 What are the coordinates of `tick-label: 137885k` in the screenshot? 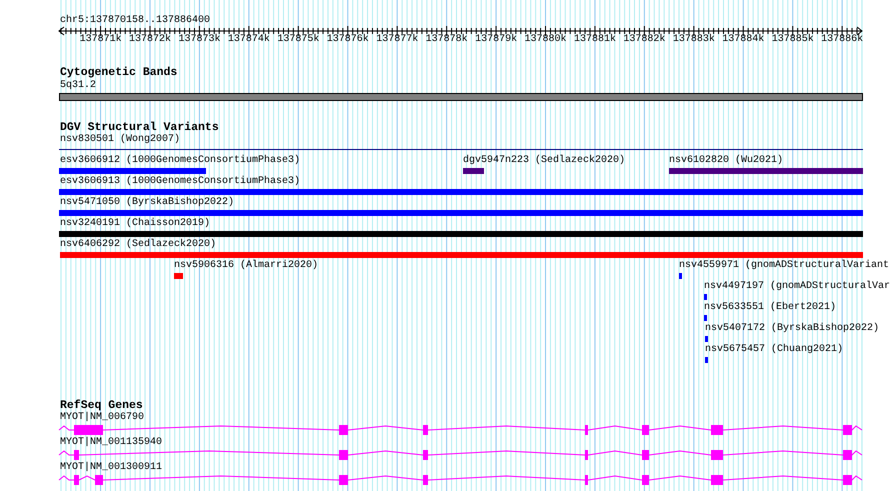 It's located at (792, 40).